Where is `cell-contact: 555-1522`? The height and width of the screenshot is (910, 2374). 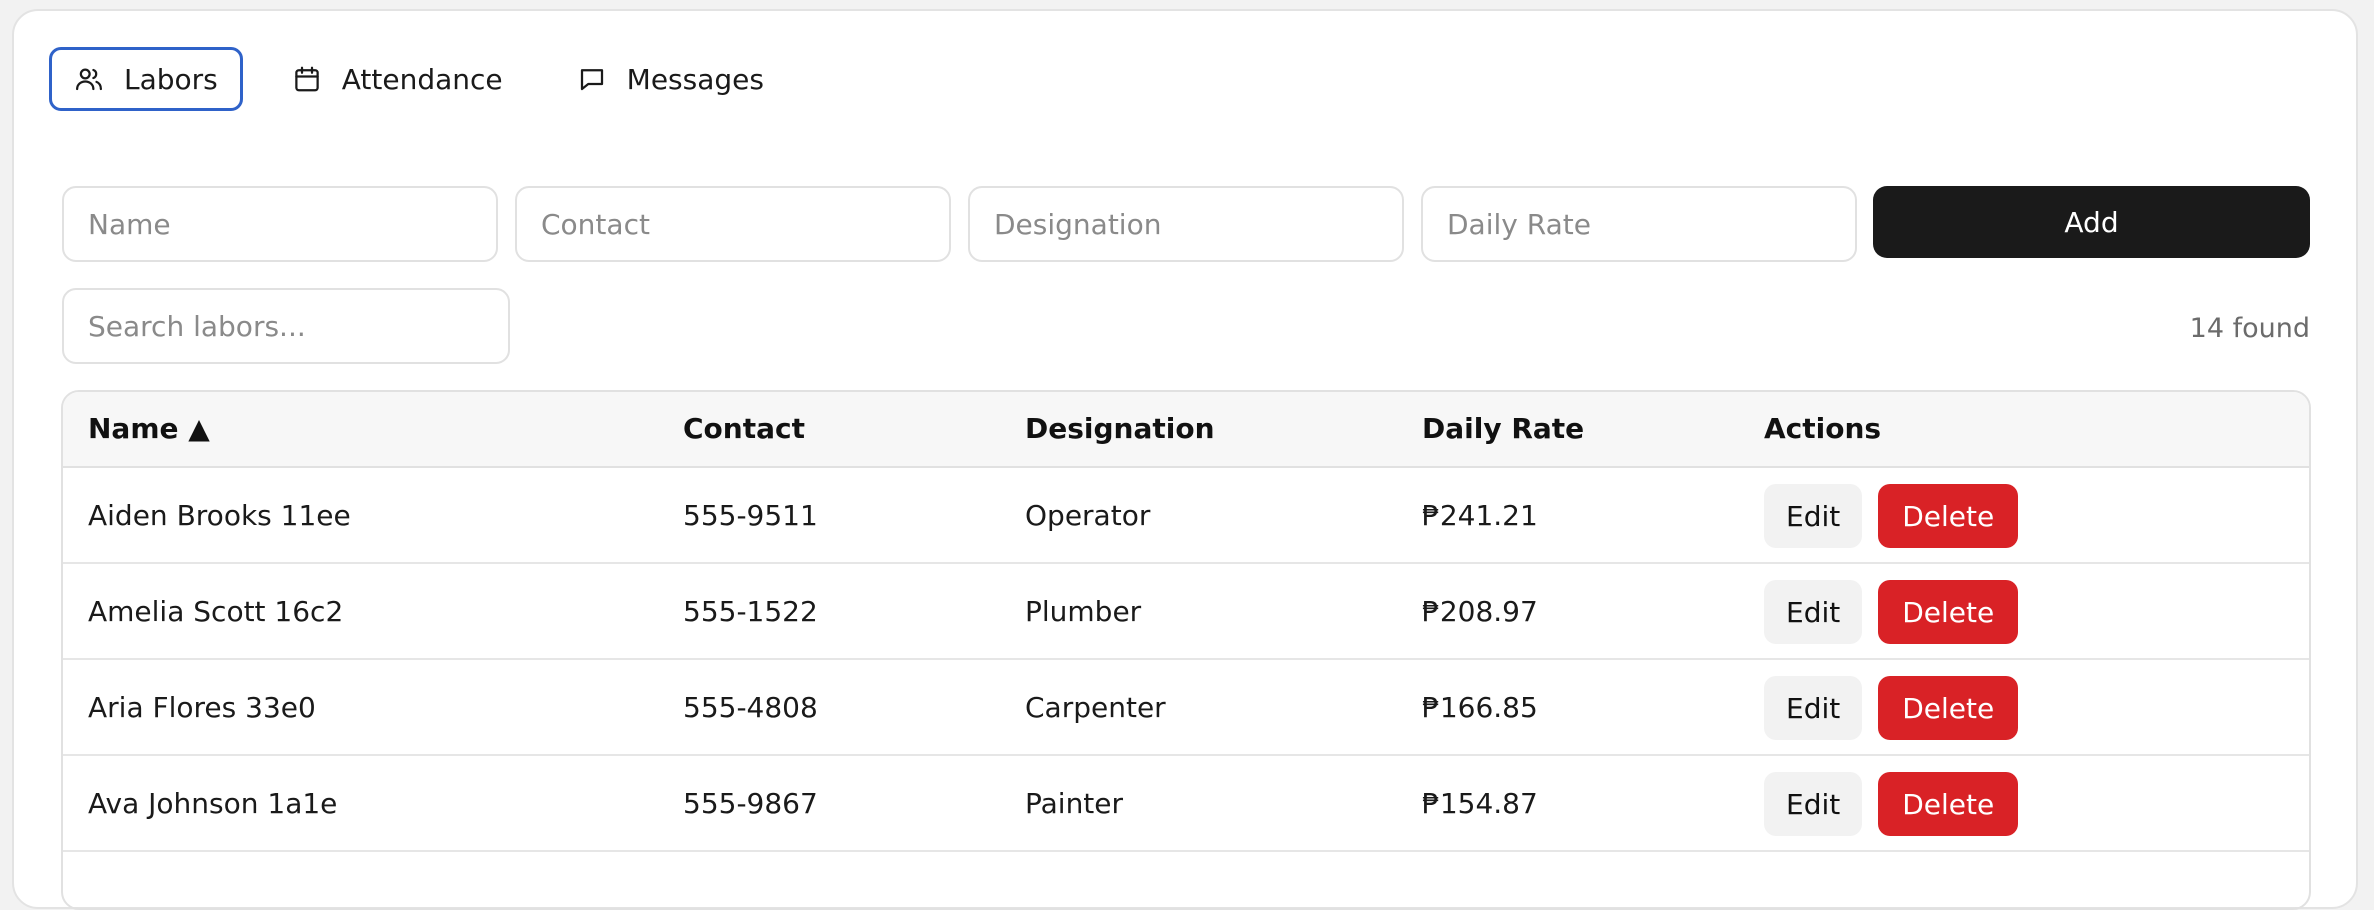 cell-contact: 555-1522 is located at coordinates (750, 611).